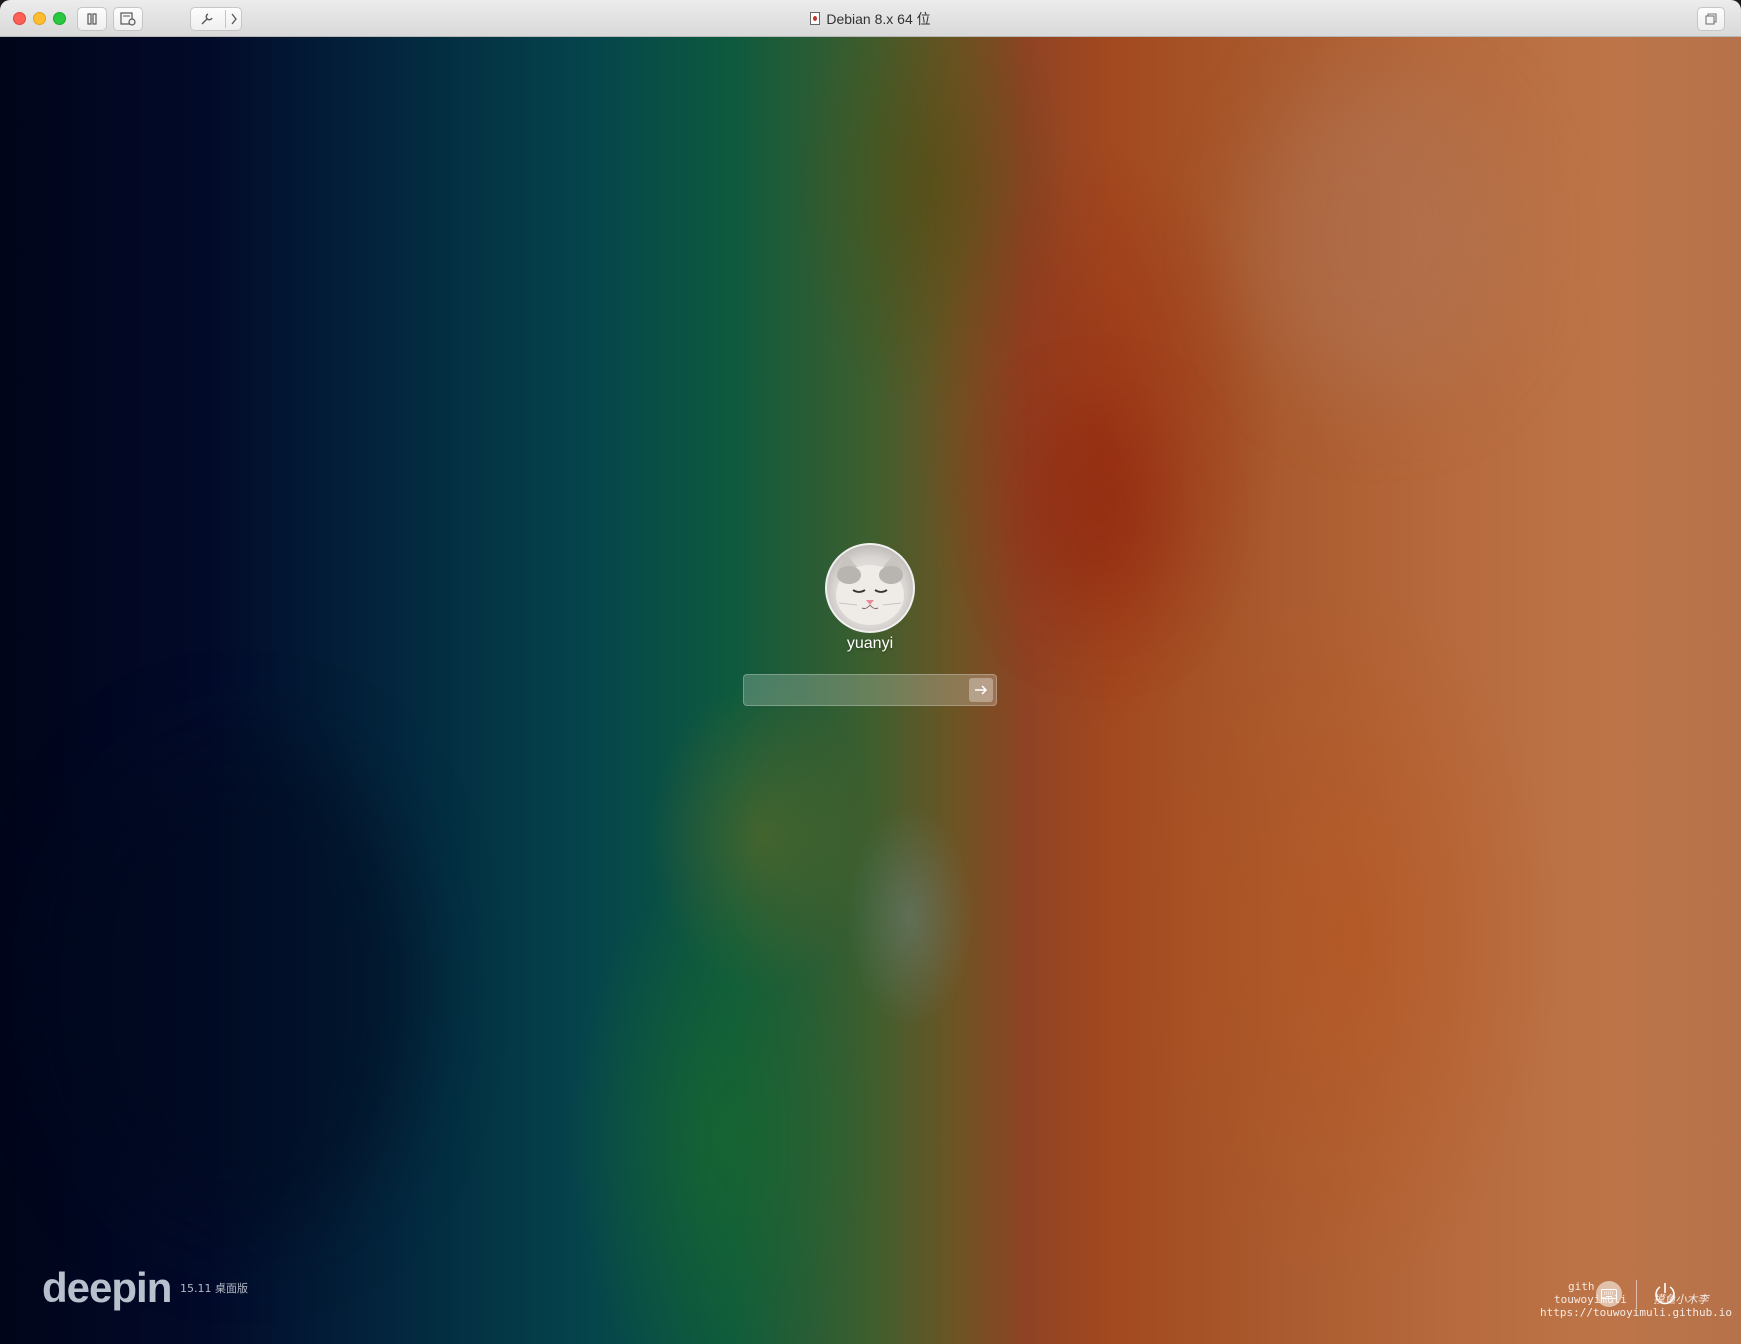 Image resolution: width=1741 pixels, height=1344 pixels. What do you see at coordinates (1632, 1299) in the screenshot?
I see `watermark-line-2: touwoyimuli 摸鱼小木李` at bounding box center [1632, 1299].